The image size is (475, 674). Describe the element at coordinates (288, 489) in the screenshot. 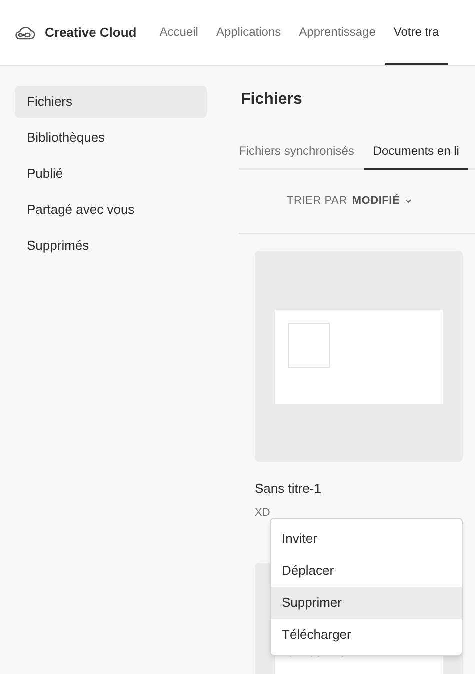

I see `file-name: Sans titre-1` at that location.